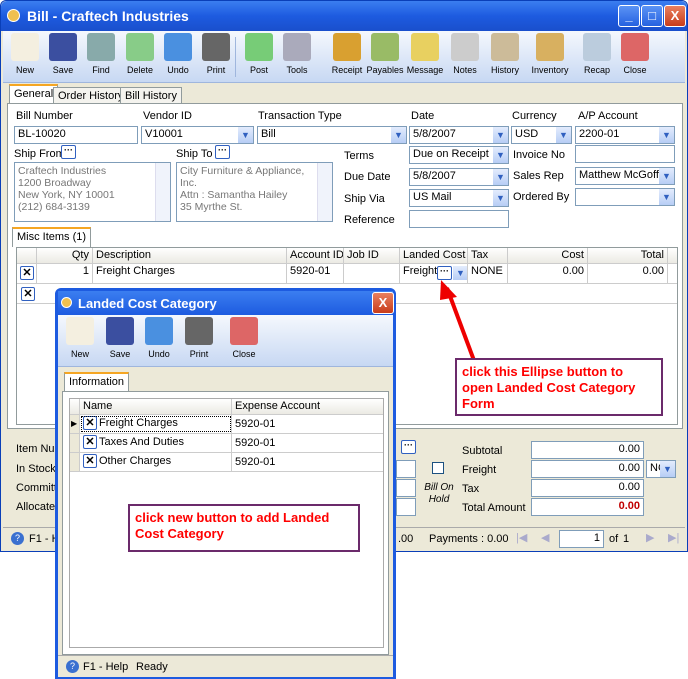 Image resolution: width=688 pixels, height=679 pixels. I want to click on name-cell: ✕ Freight Charges, so click(156, 424).